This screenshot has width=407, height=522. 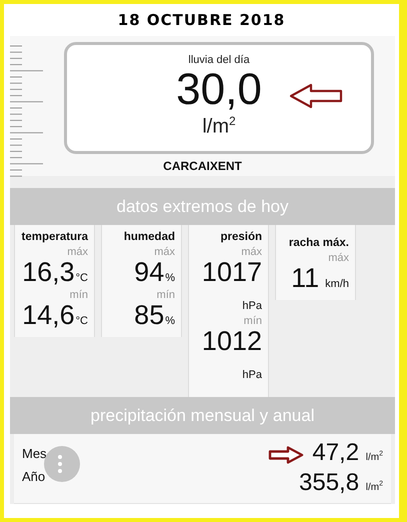 I want to click on reading-value: 1012, so click(x=232, y=341).